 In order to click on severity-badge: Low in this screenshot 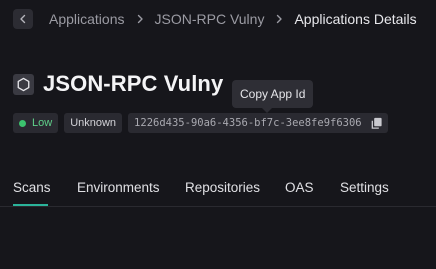, I will do `click(36, 123)`.